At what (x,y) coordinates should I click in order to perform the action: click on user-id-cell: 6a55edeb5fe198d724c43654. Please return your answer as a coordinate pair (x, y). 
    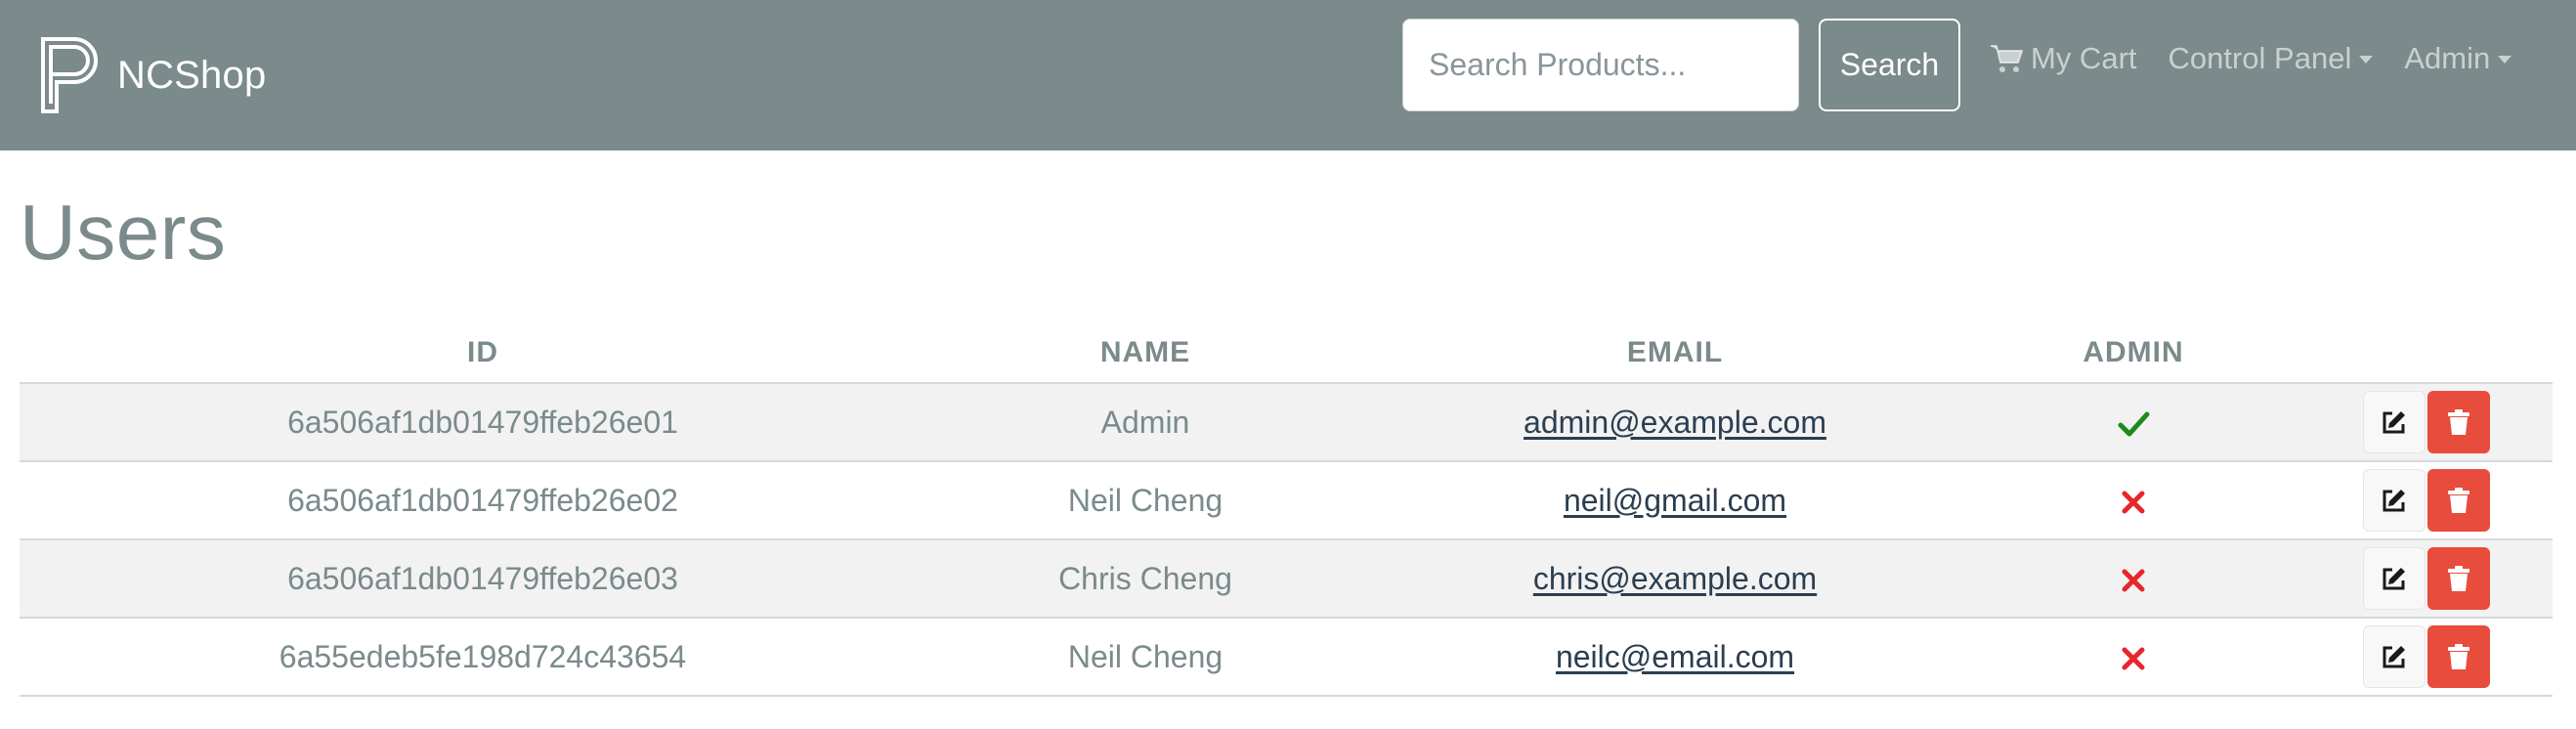
    Looking at the image, I should click on (483, 657).